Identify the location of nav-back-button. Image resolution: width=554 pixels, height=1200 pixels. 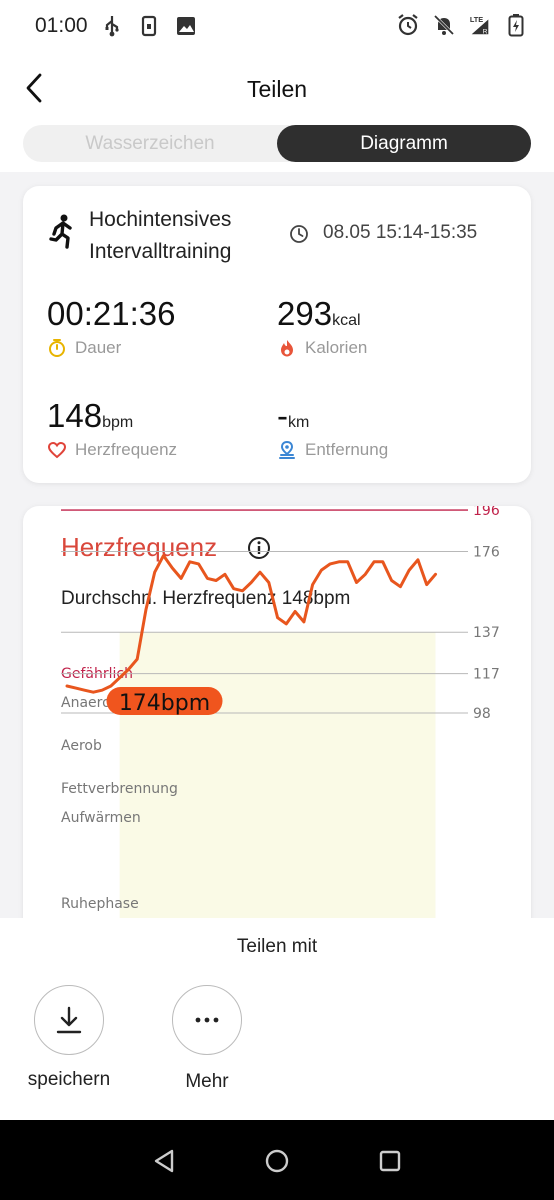
(164, 1161).